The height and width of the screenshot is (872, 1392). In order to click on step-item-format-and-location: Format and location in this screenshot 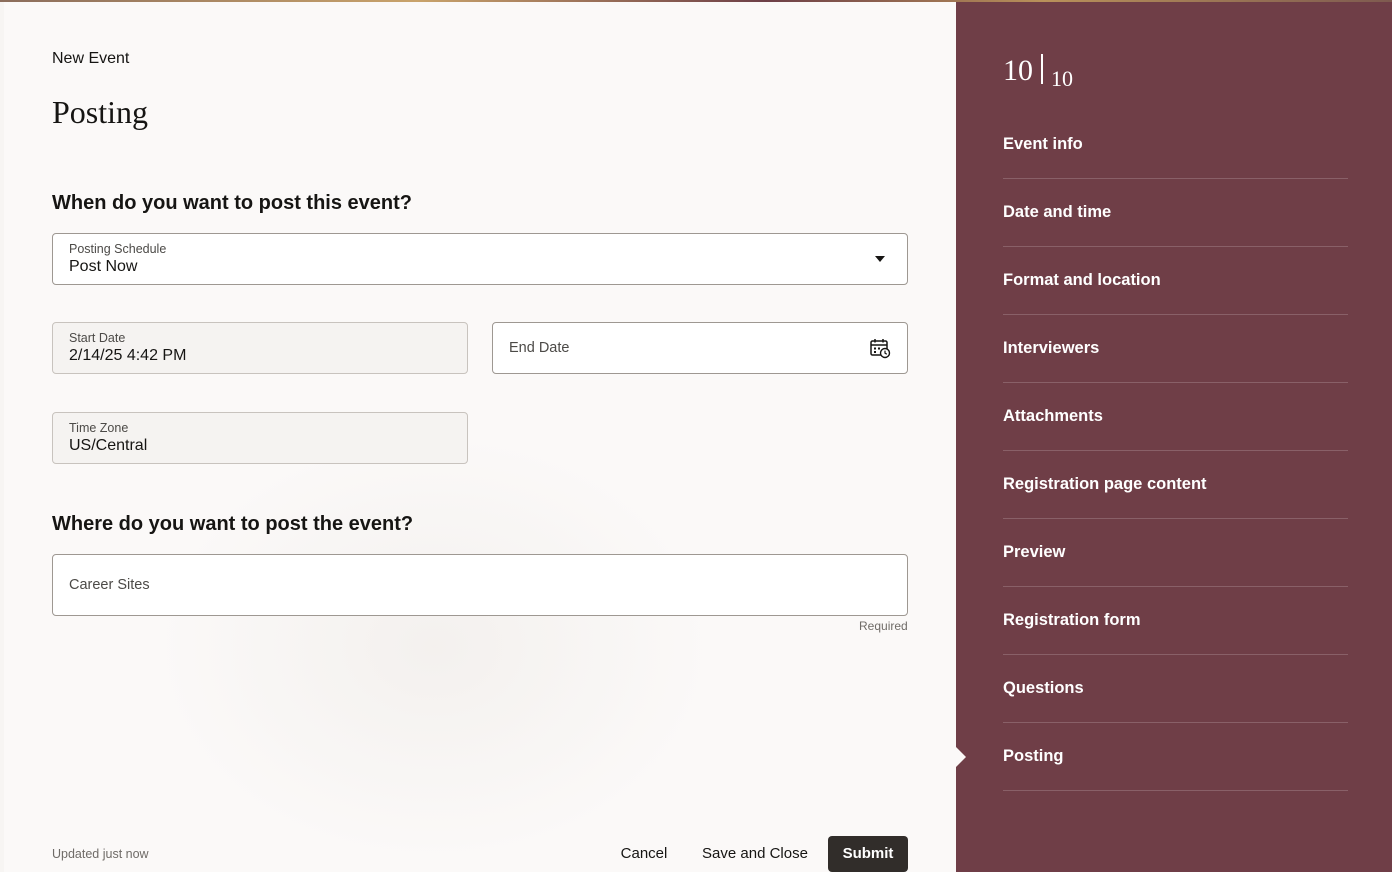, I will do `click(1175, 281)`.